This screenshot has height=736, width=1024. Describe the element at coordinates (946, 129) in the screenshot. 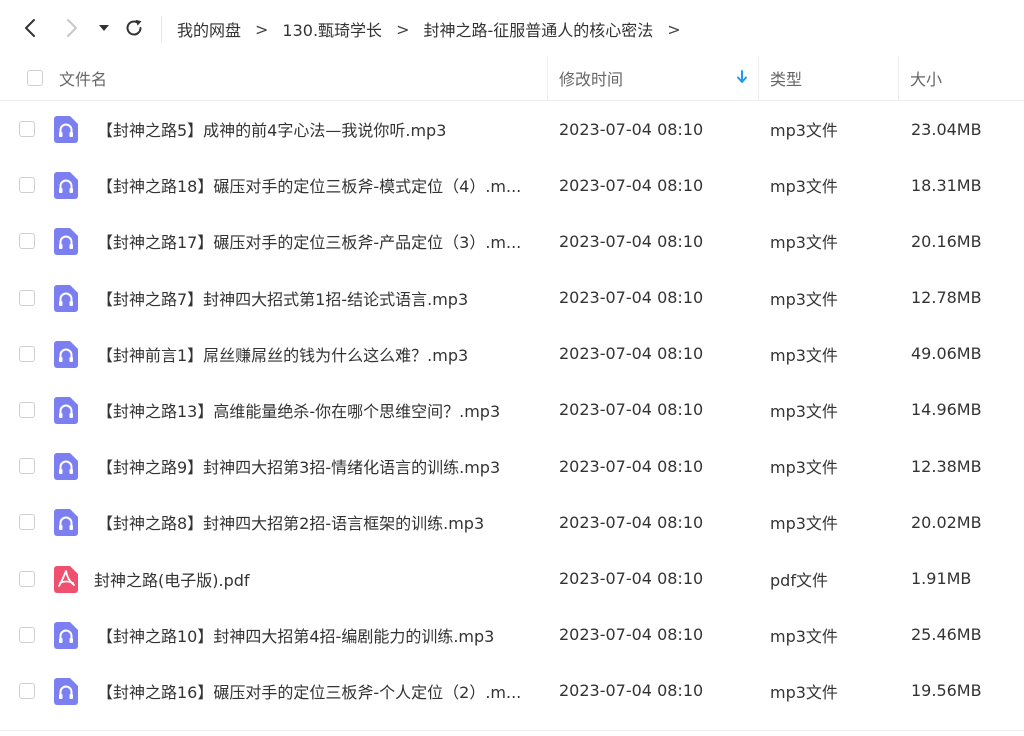

I see `file-size: 23.04MB` at that location.